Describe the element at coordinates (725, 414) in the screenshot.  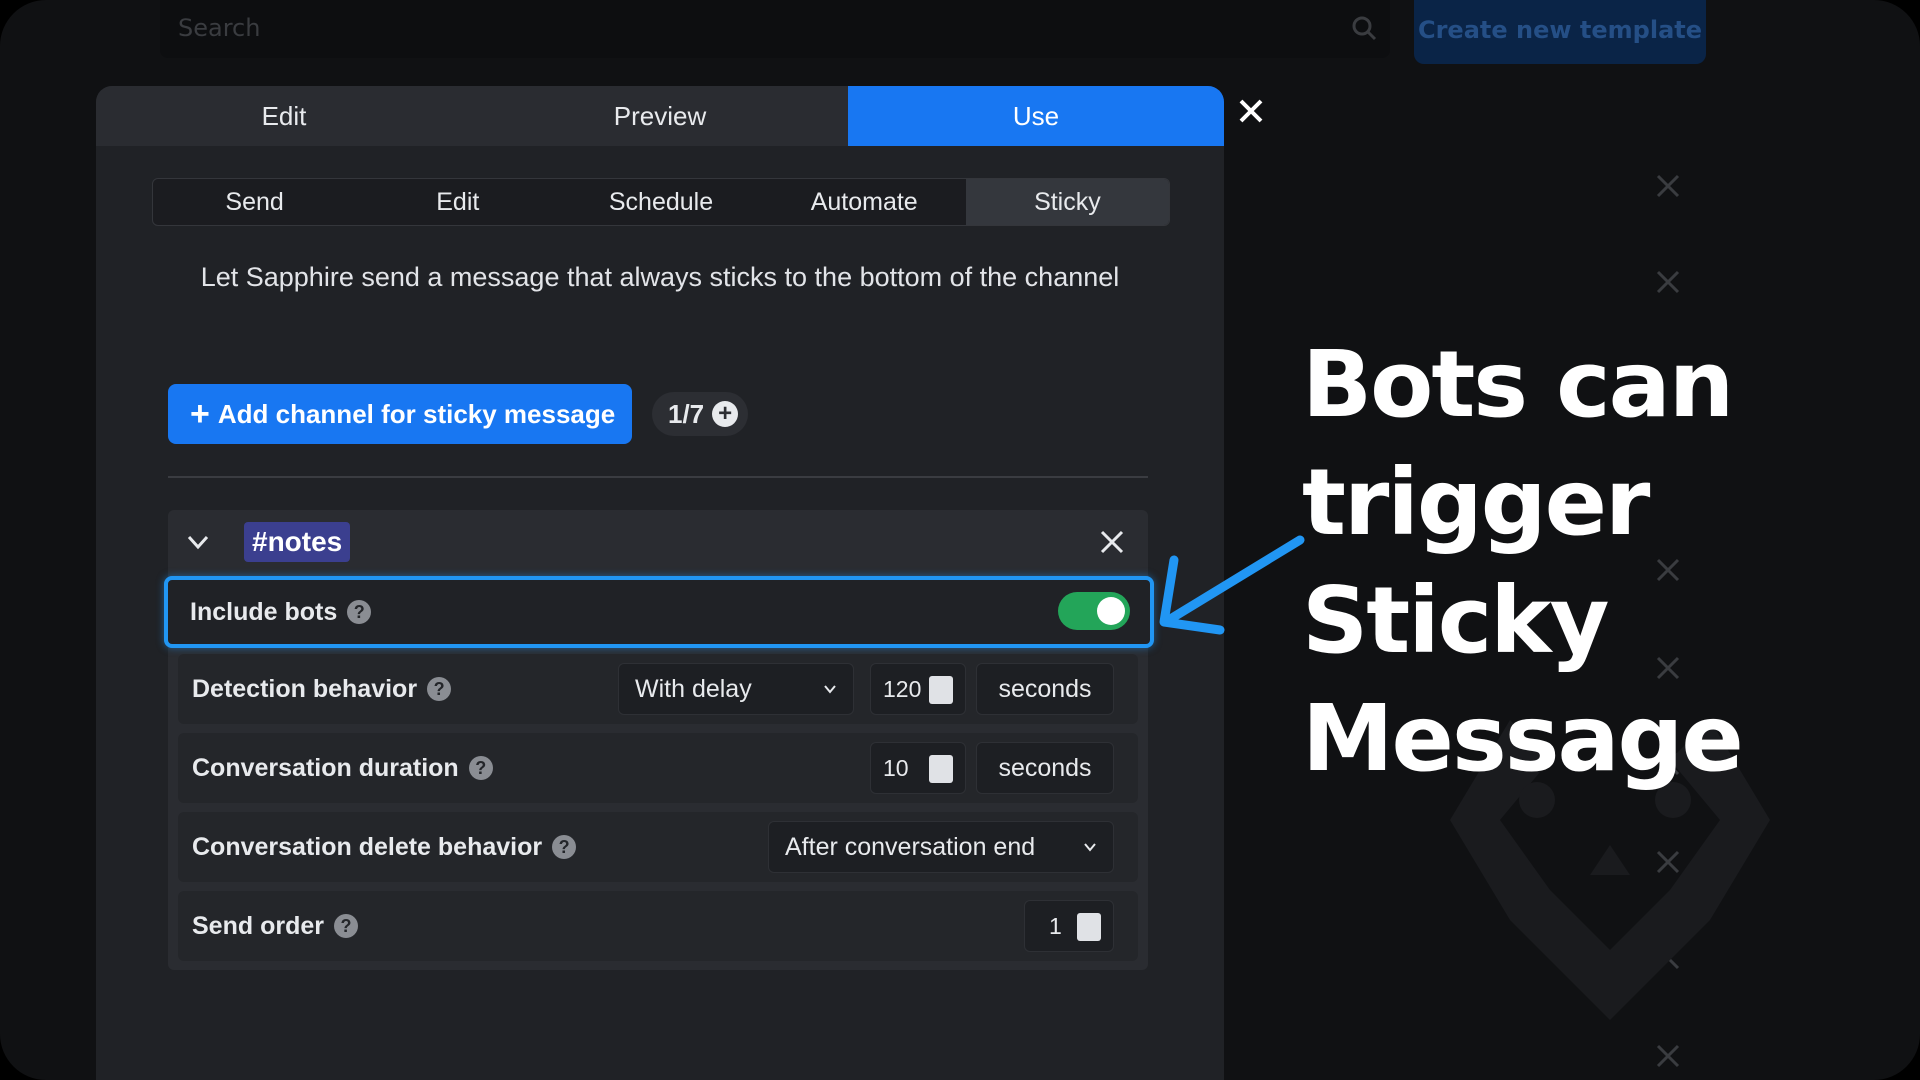
I see `plus-circle-icon: +` at that location.